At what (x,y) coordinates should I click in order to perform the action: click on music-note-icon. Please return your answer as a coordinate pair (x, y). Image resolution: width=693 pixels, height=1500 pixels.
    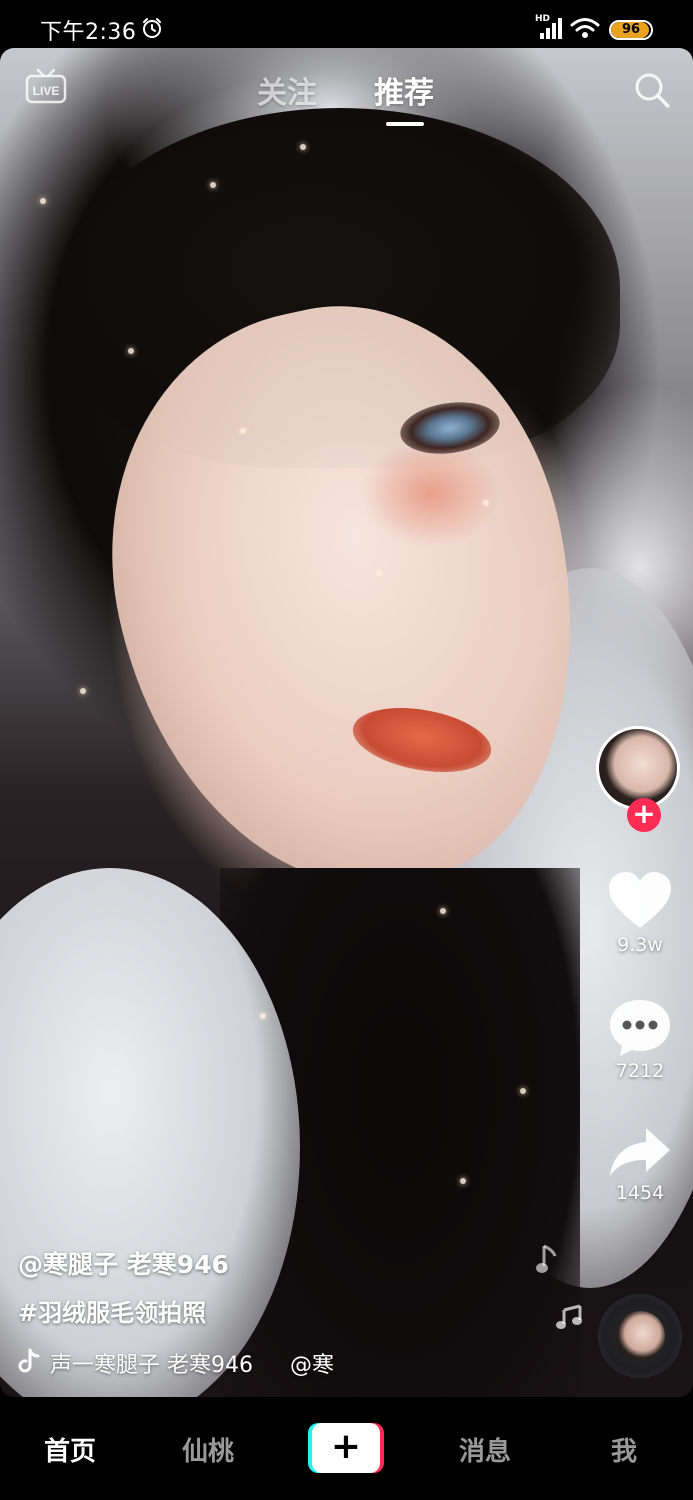
    Looking at the image, I should click on (546, 1258).